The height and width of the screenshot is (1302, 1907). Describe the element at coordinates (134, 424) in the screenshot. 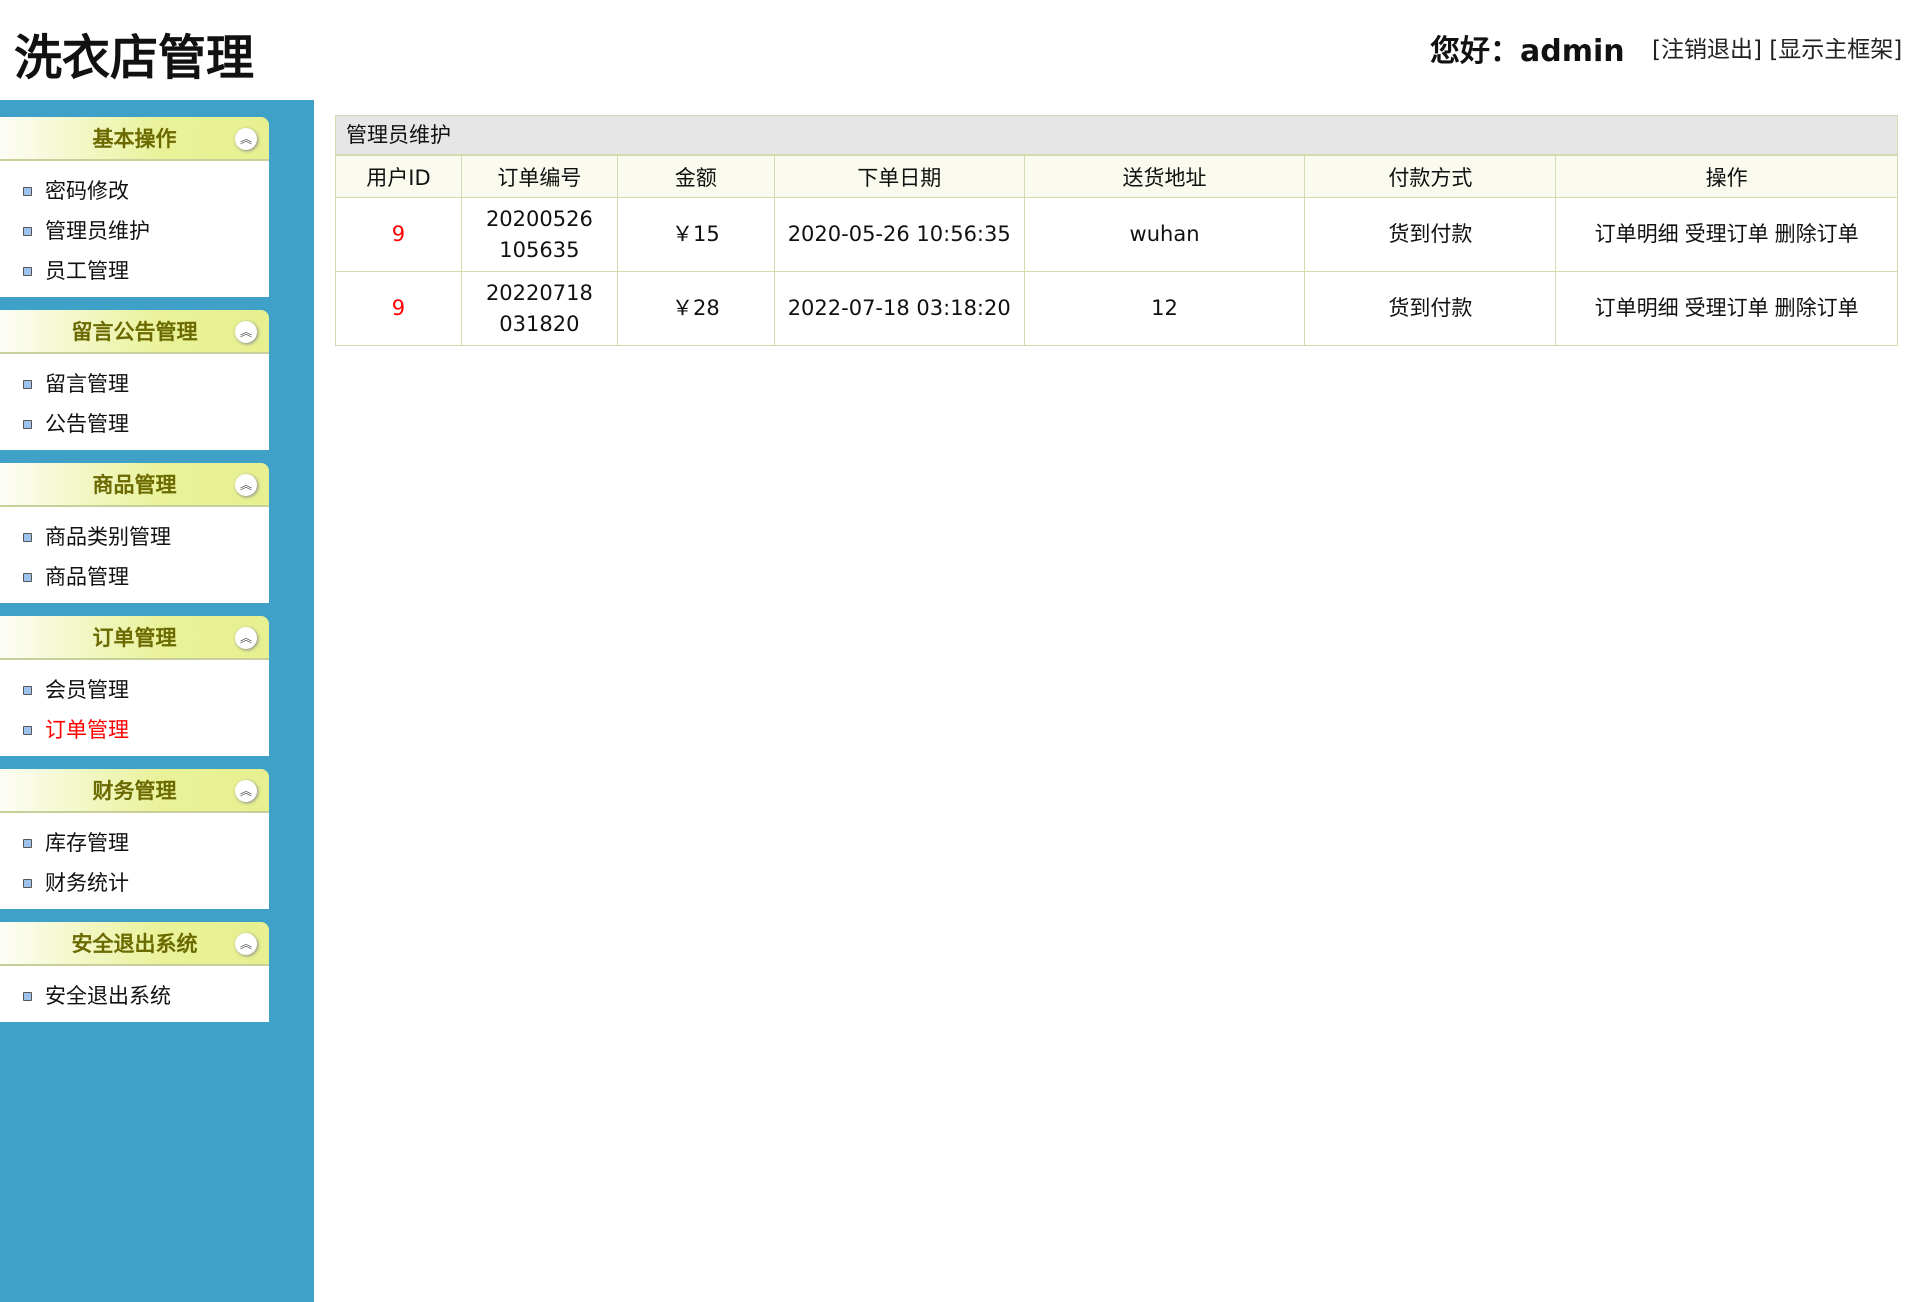

I see `sidebar-item: 公告管理` at that location.